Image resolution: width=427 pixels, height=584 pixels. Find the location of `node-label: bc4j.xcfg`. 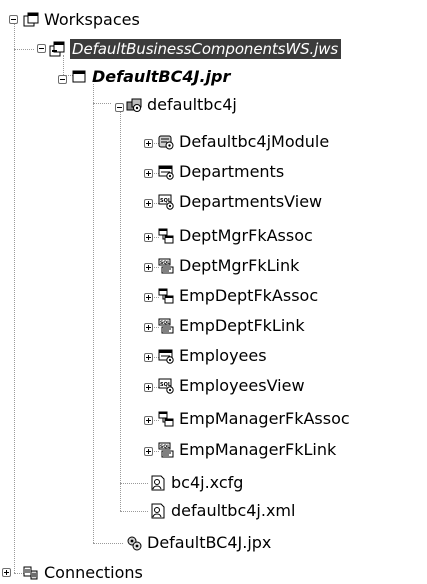

node-label: bc4j.xcfg is located at coordinates (207, 482).